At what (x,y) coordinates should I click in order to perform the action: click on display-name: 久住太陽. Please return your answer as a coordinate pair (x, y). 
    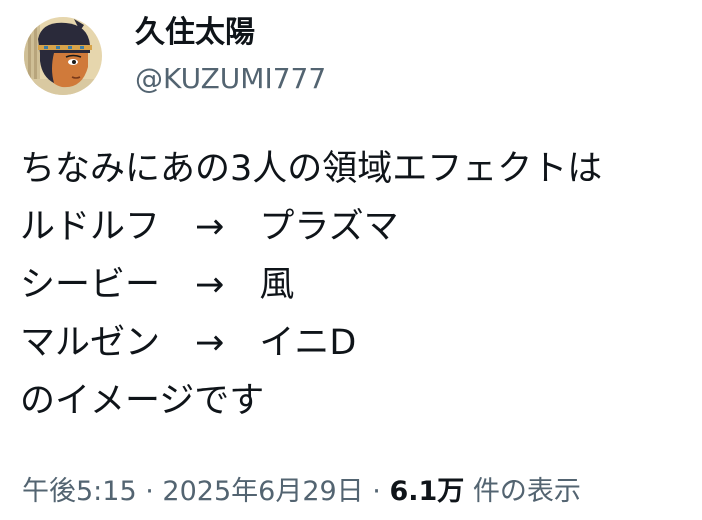
    Looking at the image, I should click on (230, 33).